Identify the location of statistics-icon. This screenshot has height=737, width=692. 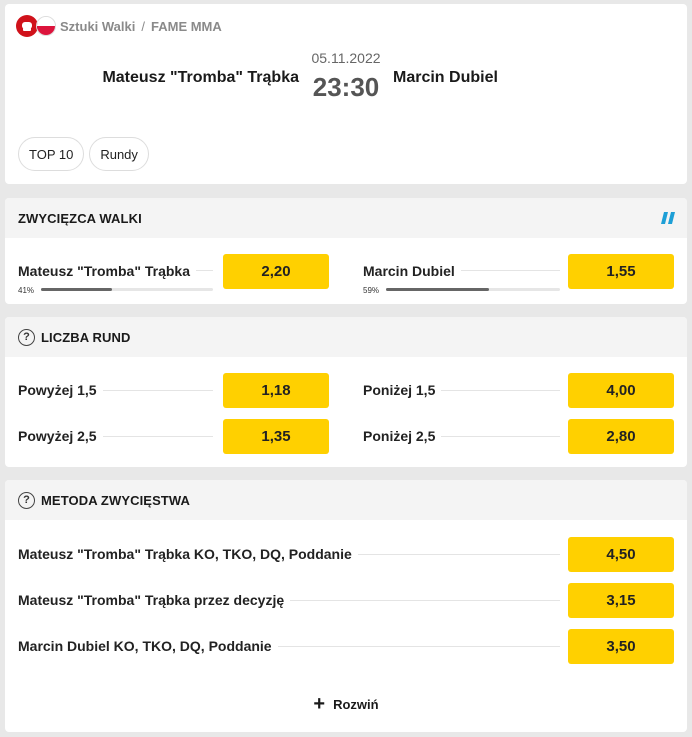
(668, 218).